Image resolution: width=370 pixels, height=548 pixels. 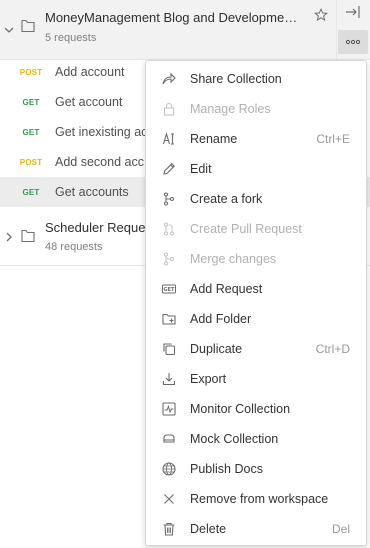 What do you see at coordinates (216, 349) in the screenshot?
I see `menu-item-label: Duplicate` at bounding box center [216, 349].